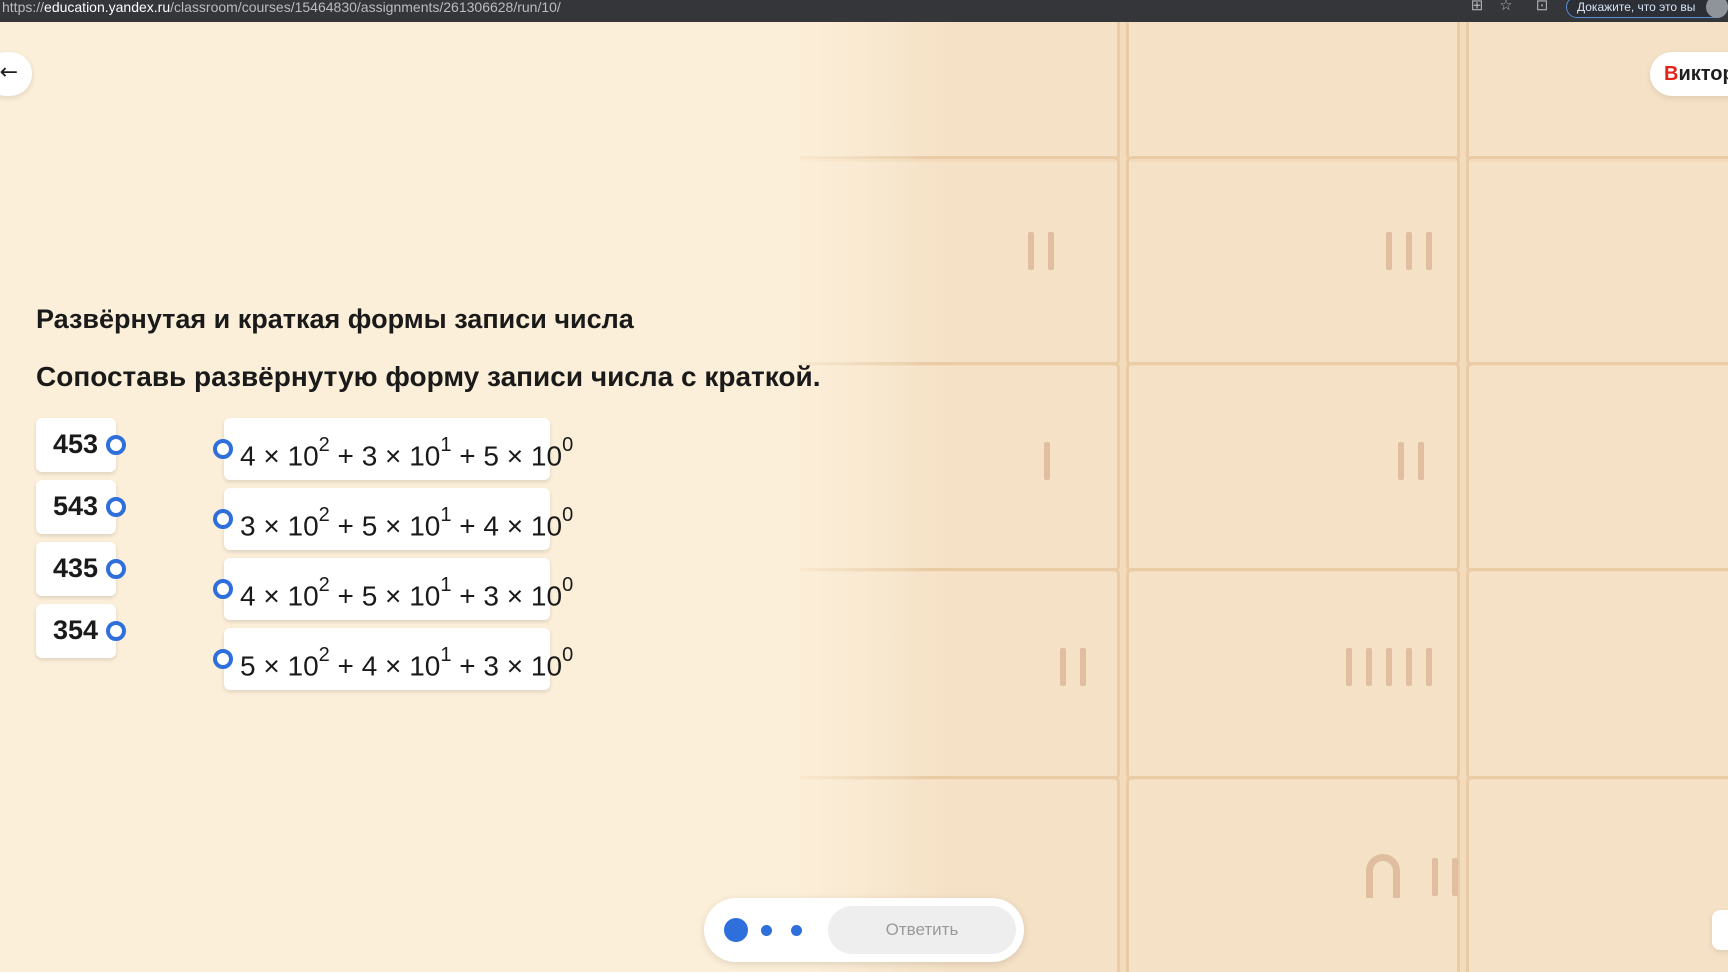  What do you see at coordinates (491, 456) in the screenshot?
I see `digit-ones: 5` at bounding box center [491, 456].